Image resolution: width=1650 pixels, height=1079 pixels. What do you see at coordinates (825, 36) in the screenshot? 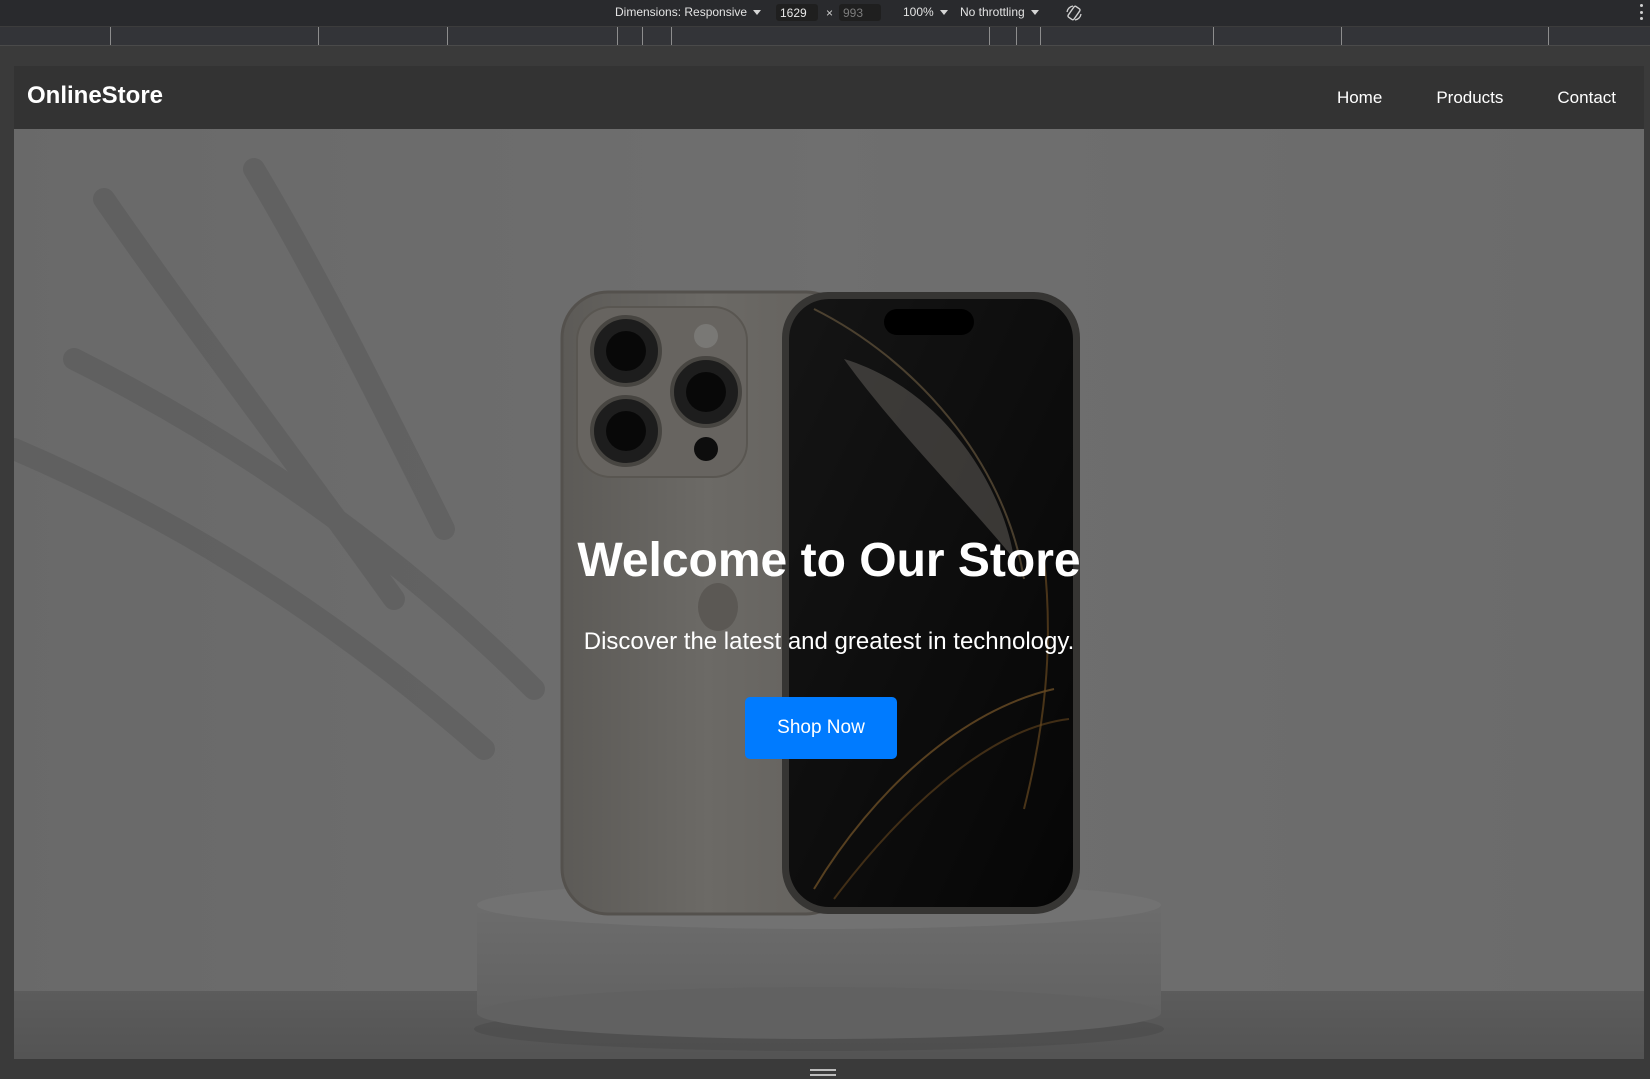
I see `breakpoint-ruler` at bounding box center [825, 36].